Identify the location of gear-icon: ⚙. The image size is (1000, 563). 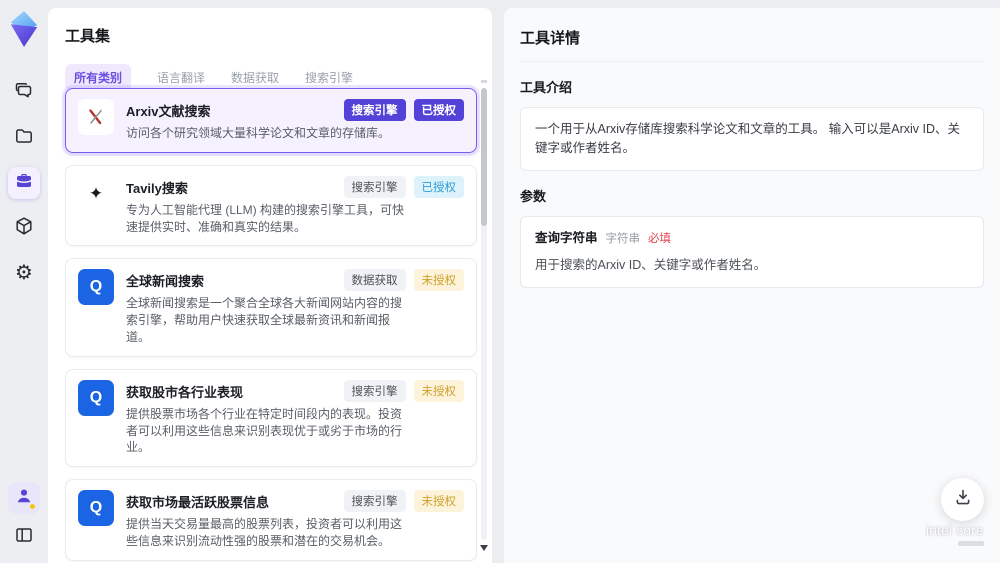
(24, 273).